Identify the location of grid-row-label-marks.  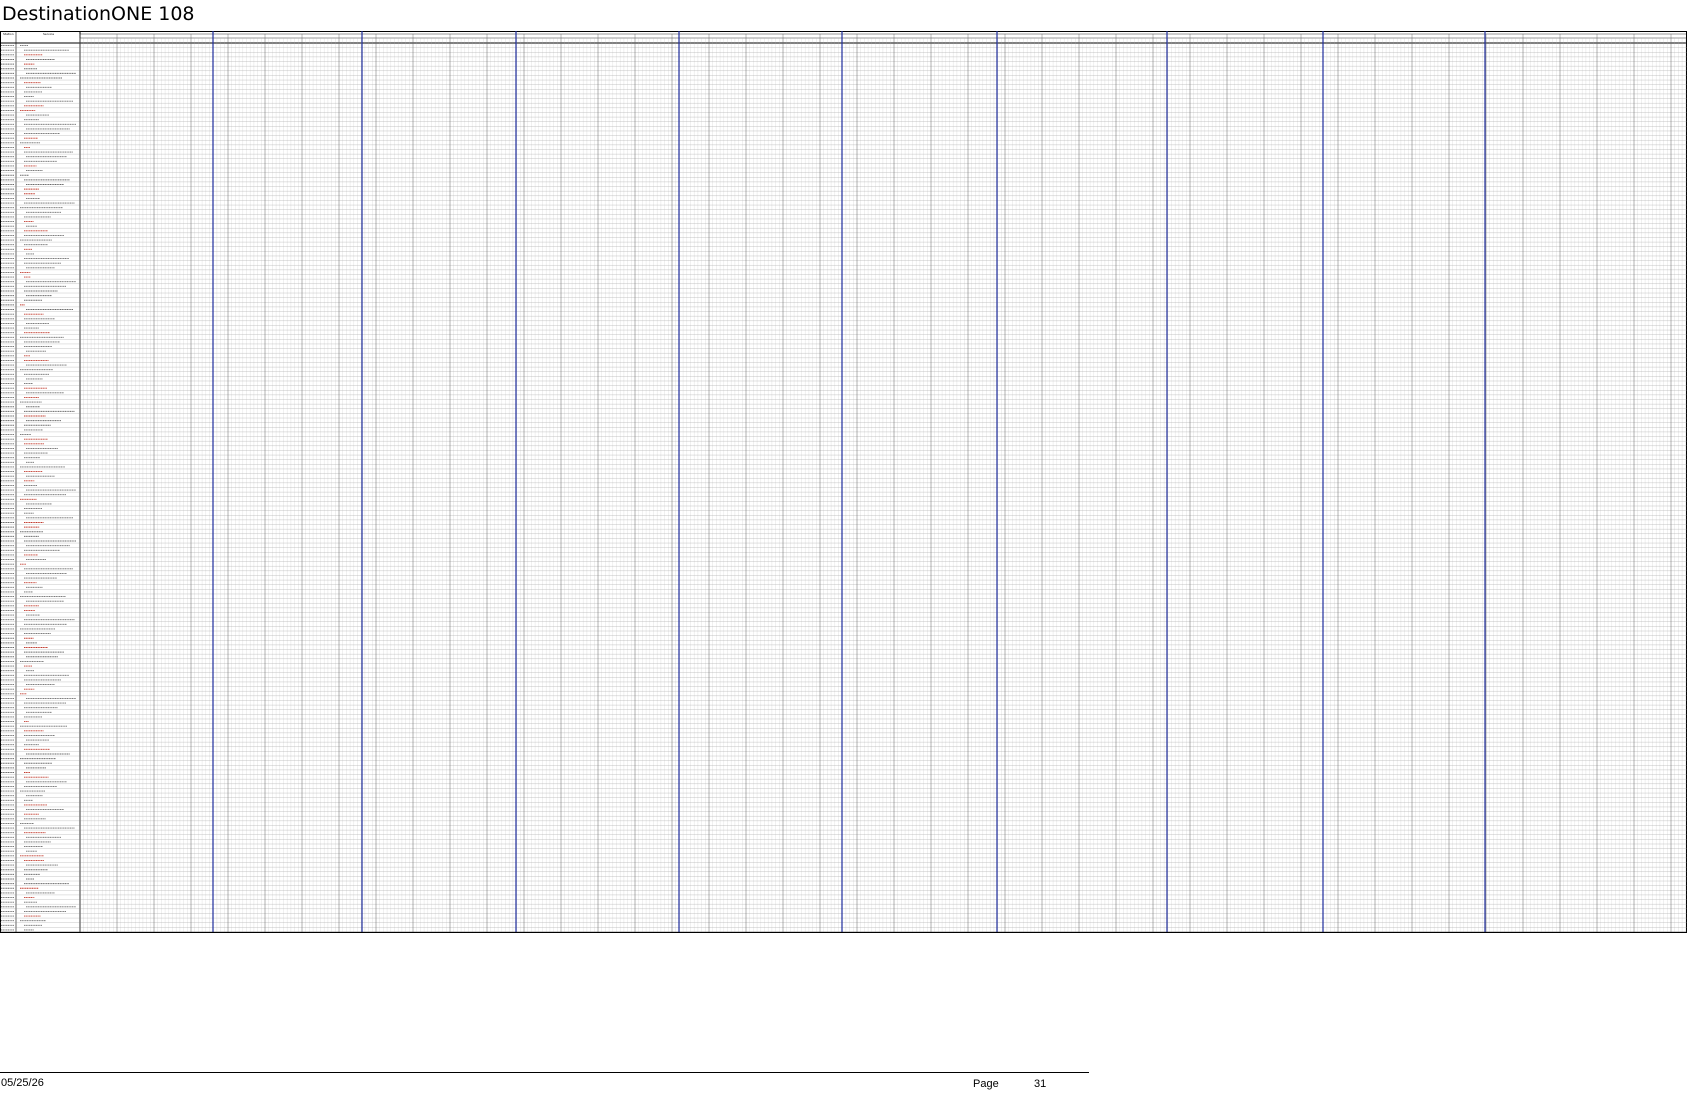
(38, 488).